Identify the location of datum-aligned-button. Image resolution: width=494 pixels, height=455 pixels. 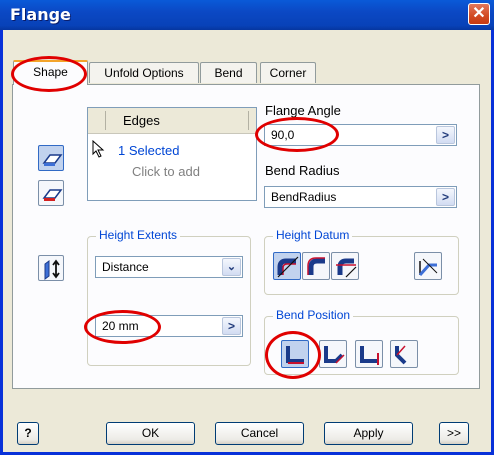
(428, 266).